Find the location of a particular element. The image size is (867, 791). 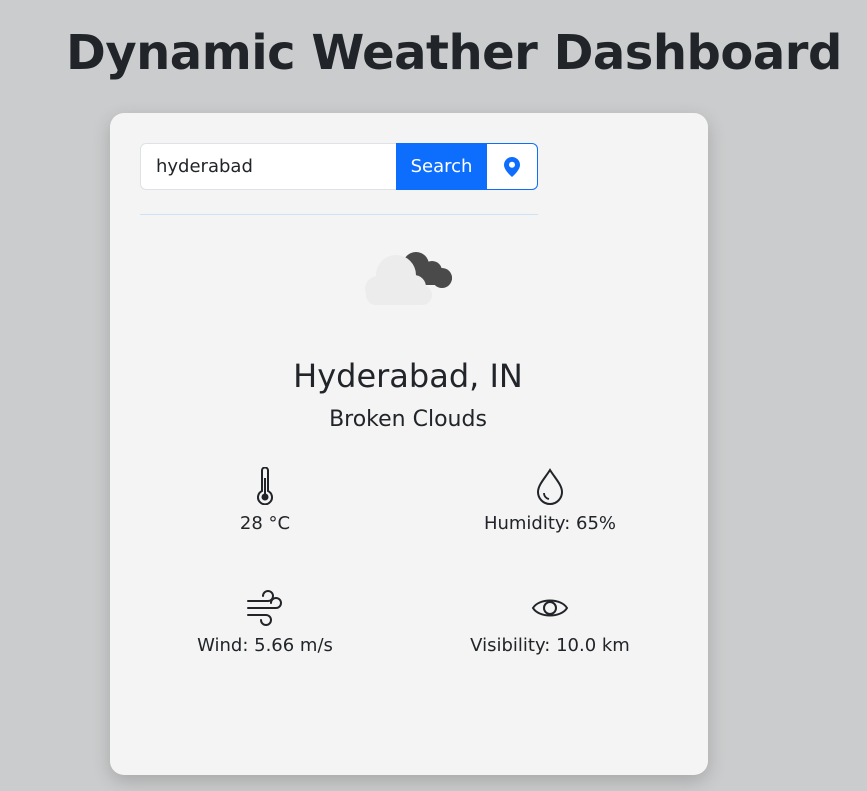

divider is located at coordinates (339, 214).